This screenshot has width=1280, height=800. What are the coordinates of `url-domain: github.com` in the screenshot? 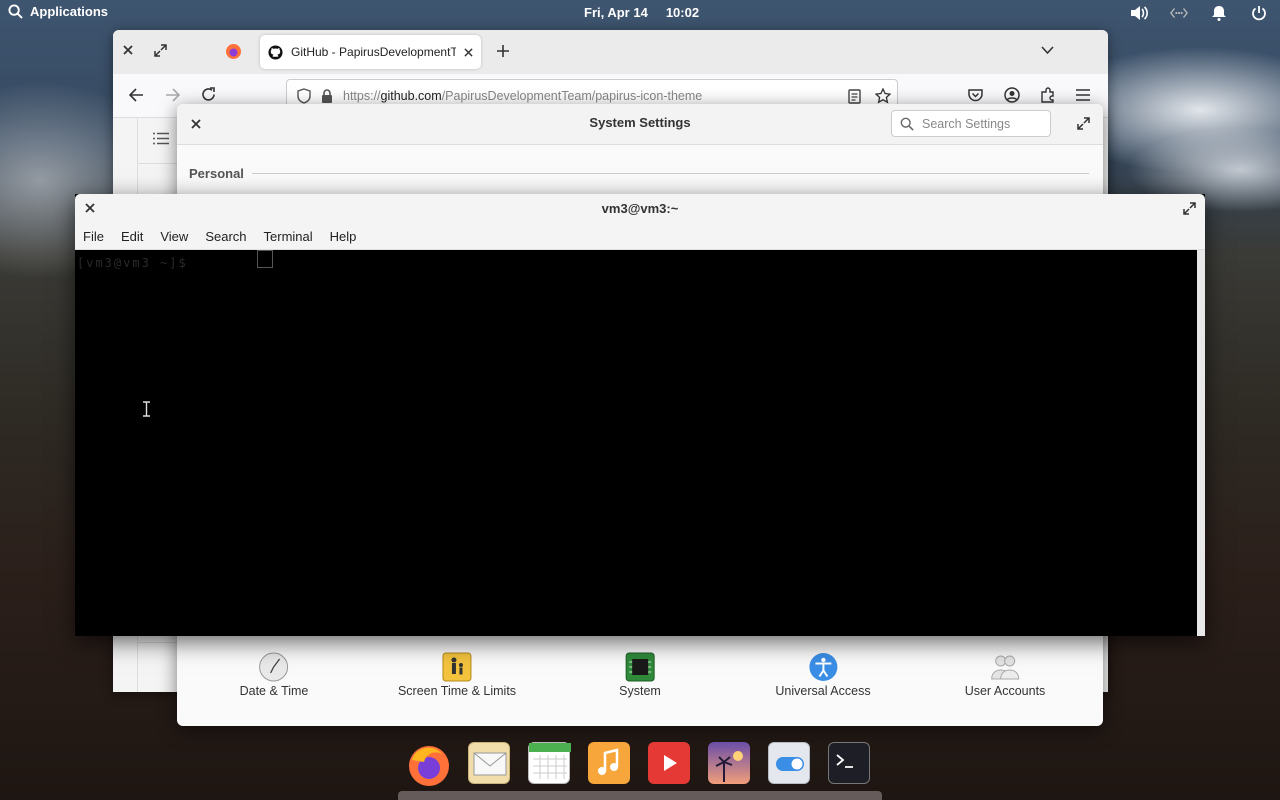 It's located at (411, 96).